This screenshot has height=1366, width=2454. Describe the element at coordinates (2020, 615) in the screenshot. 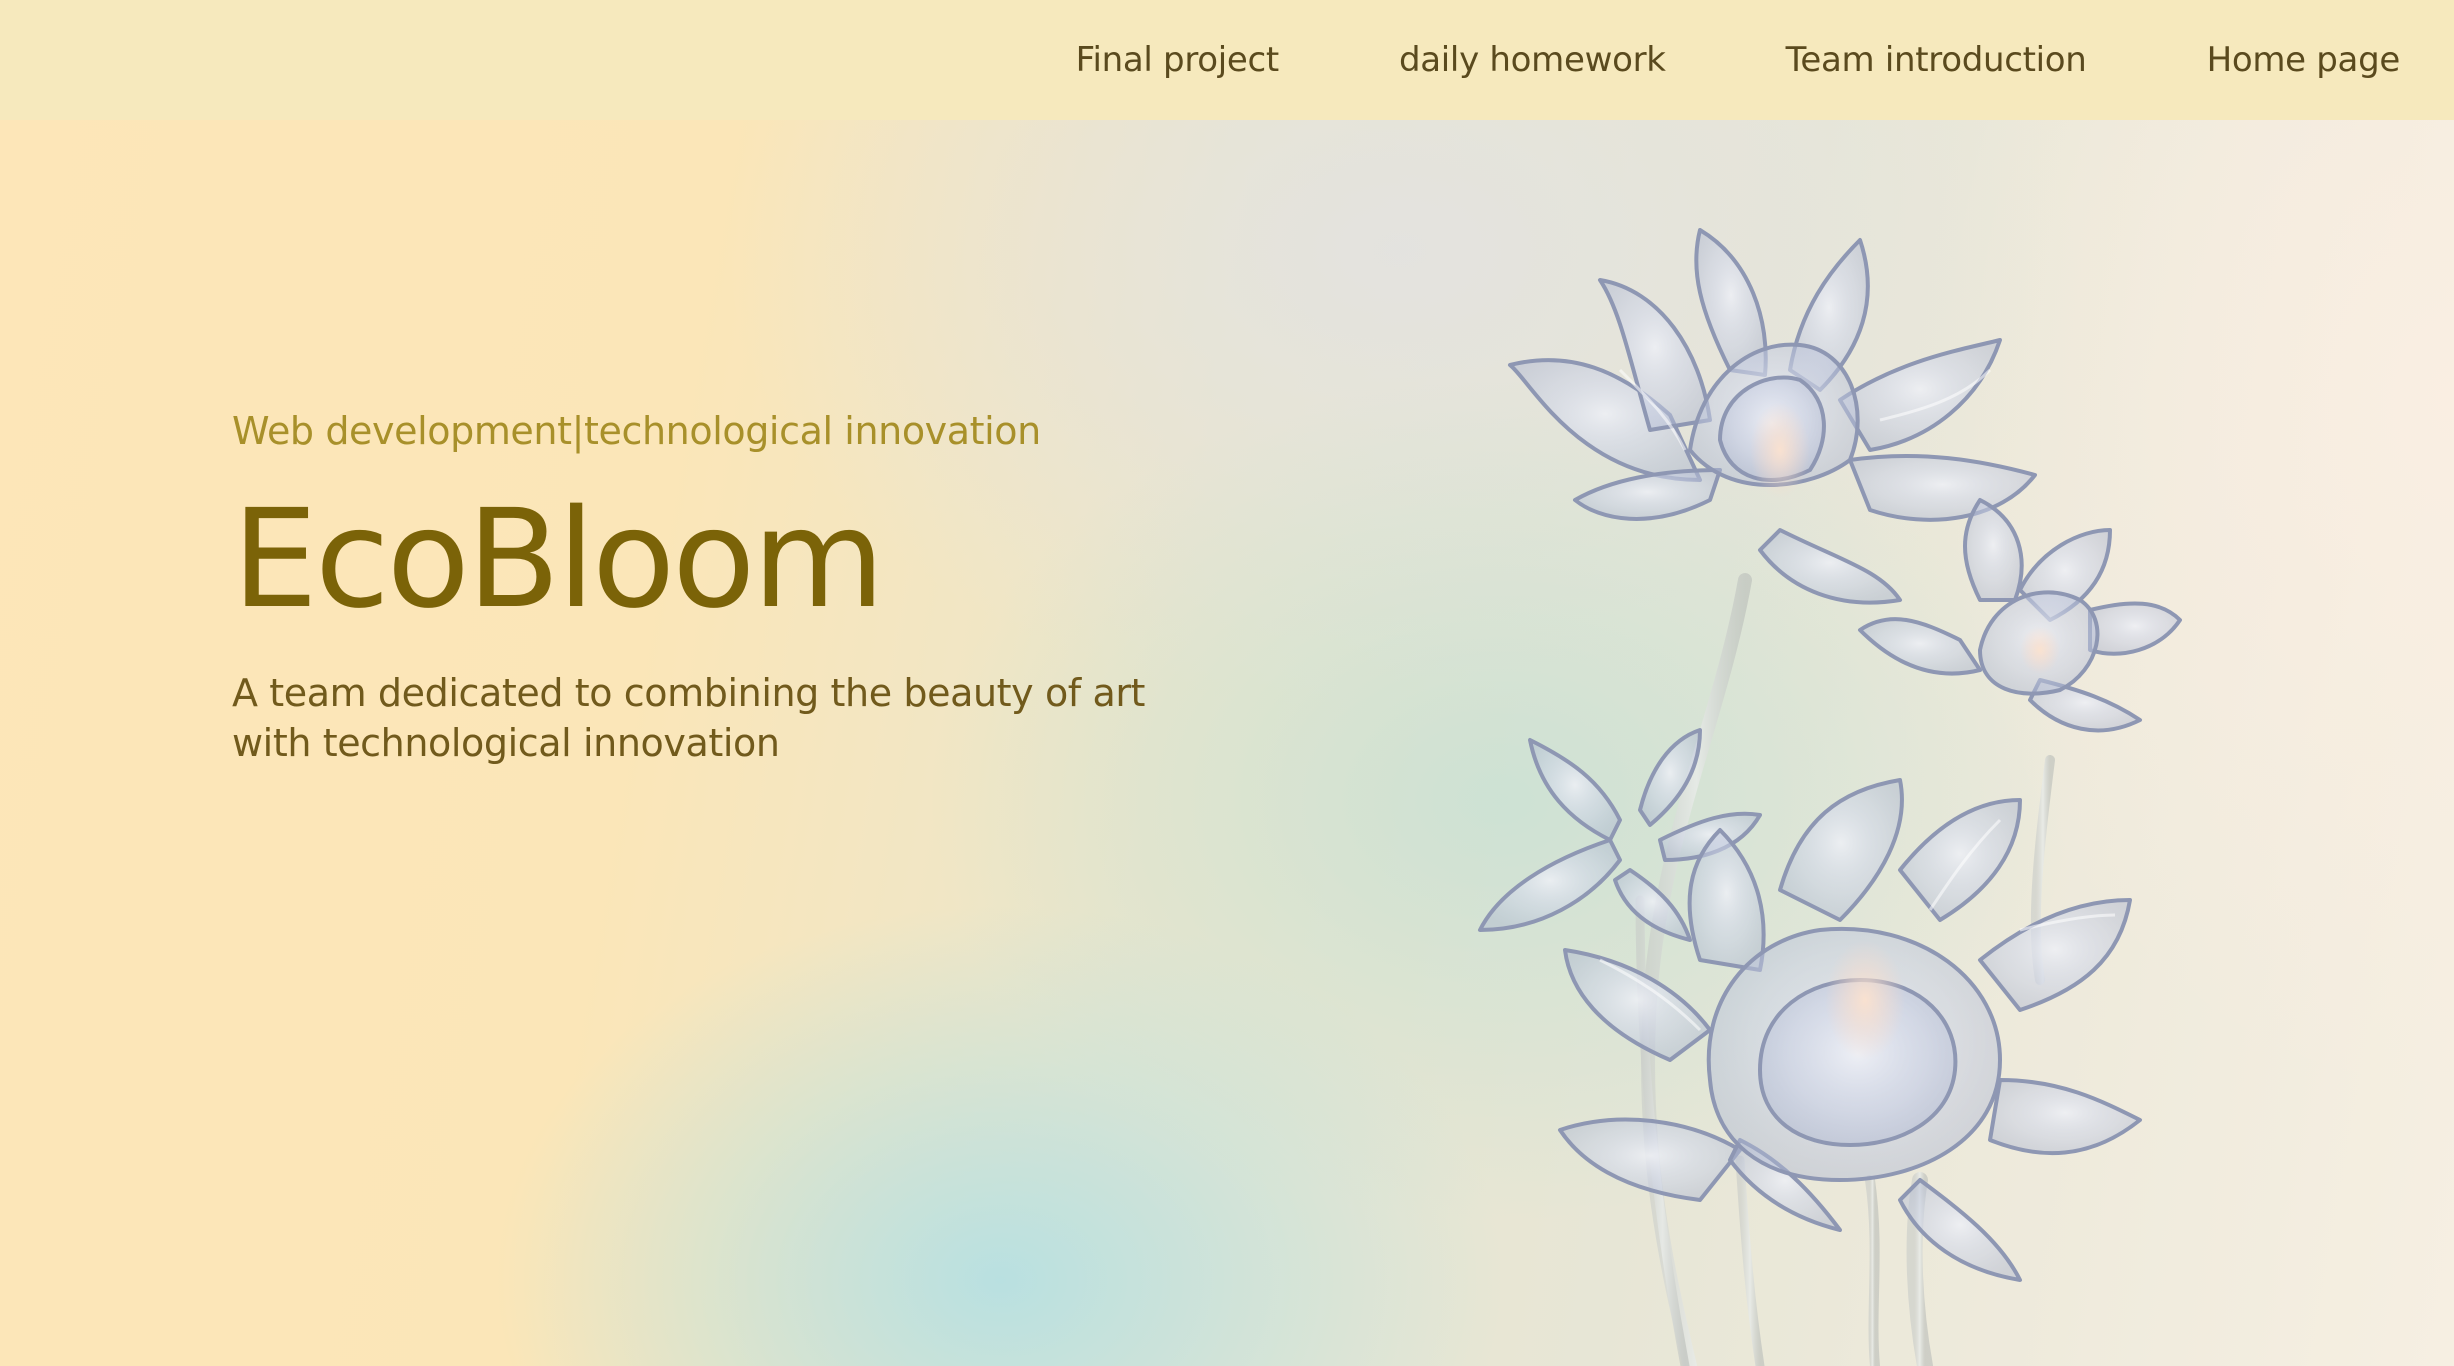

I see `flower-right` at that location.